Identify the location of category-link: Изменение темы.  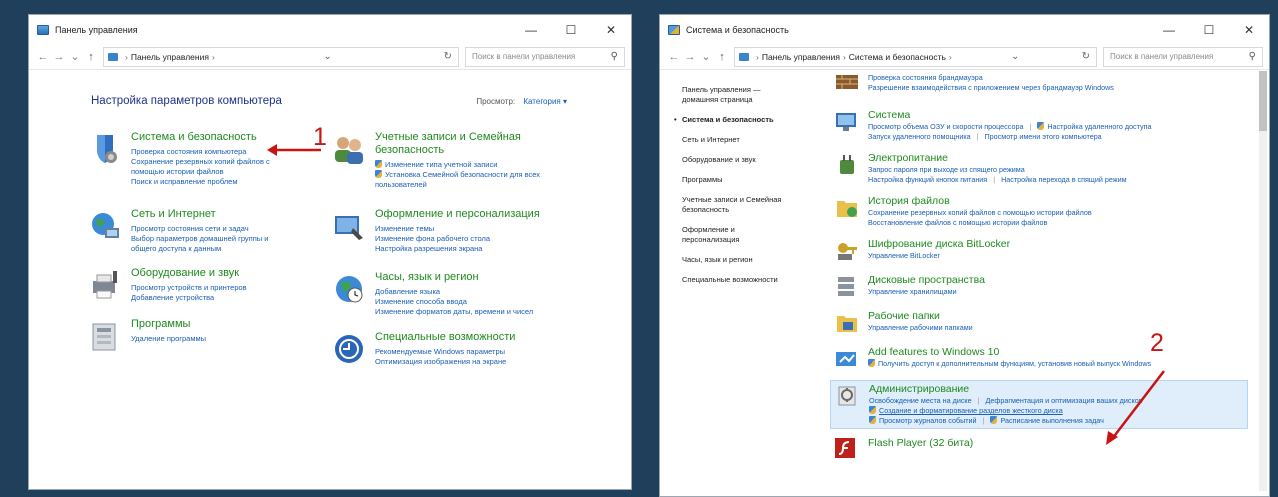
(457, 229).